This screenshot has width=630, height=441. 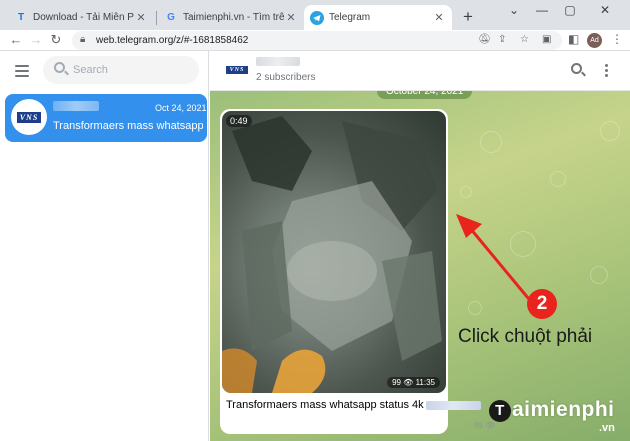 I want to click on step-number-badge: 2, so click(x=542, y=304).